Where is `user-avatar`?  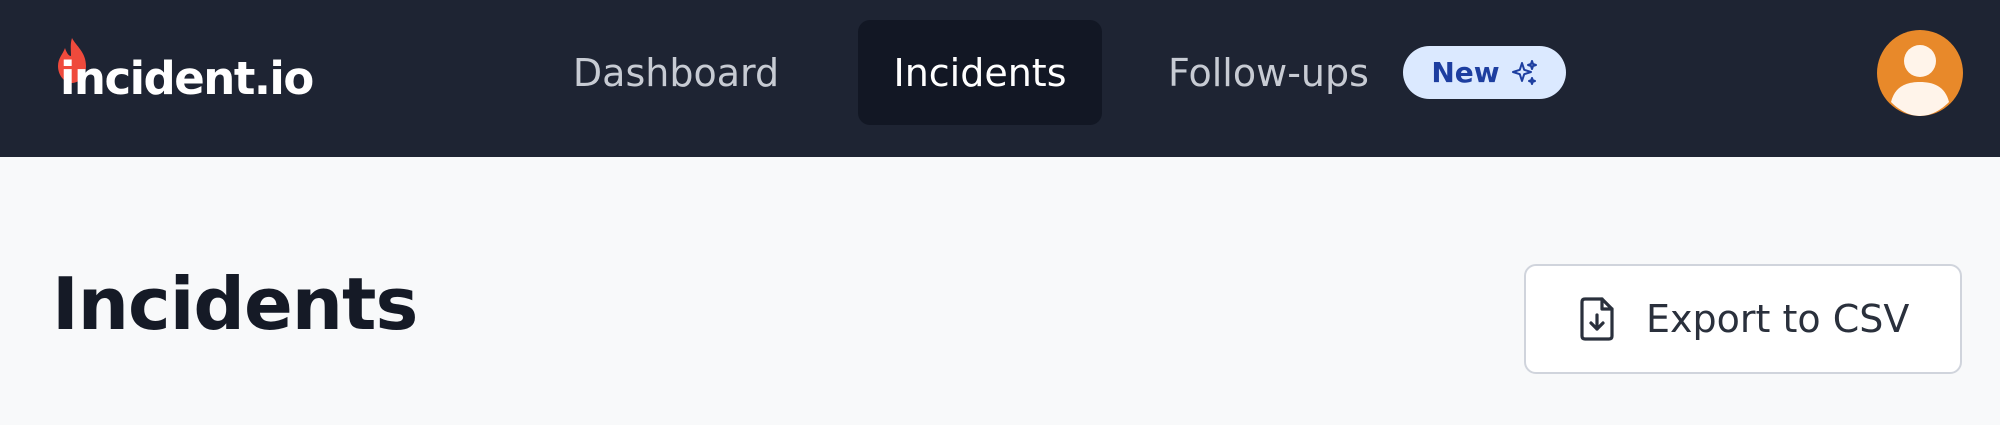 user-avatar is located at coordinates (1920, 73).